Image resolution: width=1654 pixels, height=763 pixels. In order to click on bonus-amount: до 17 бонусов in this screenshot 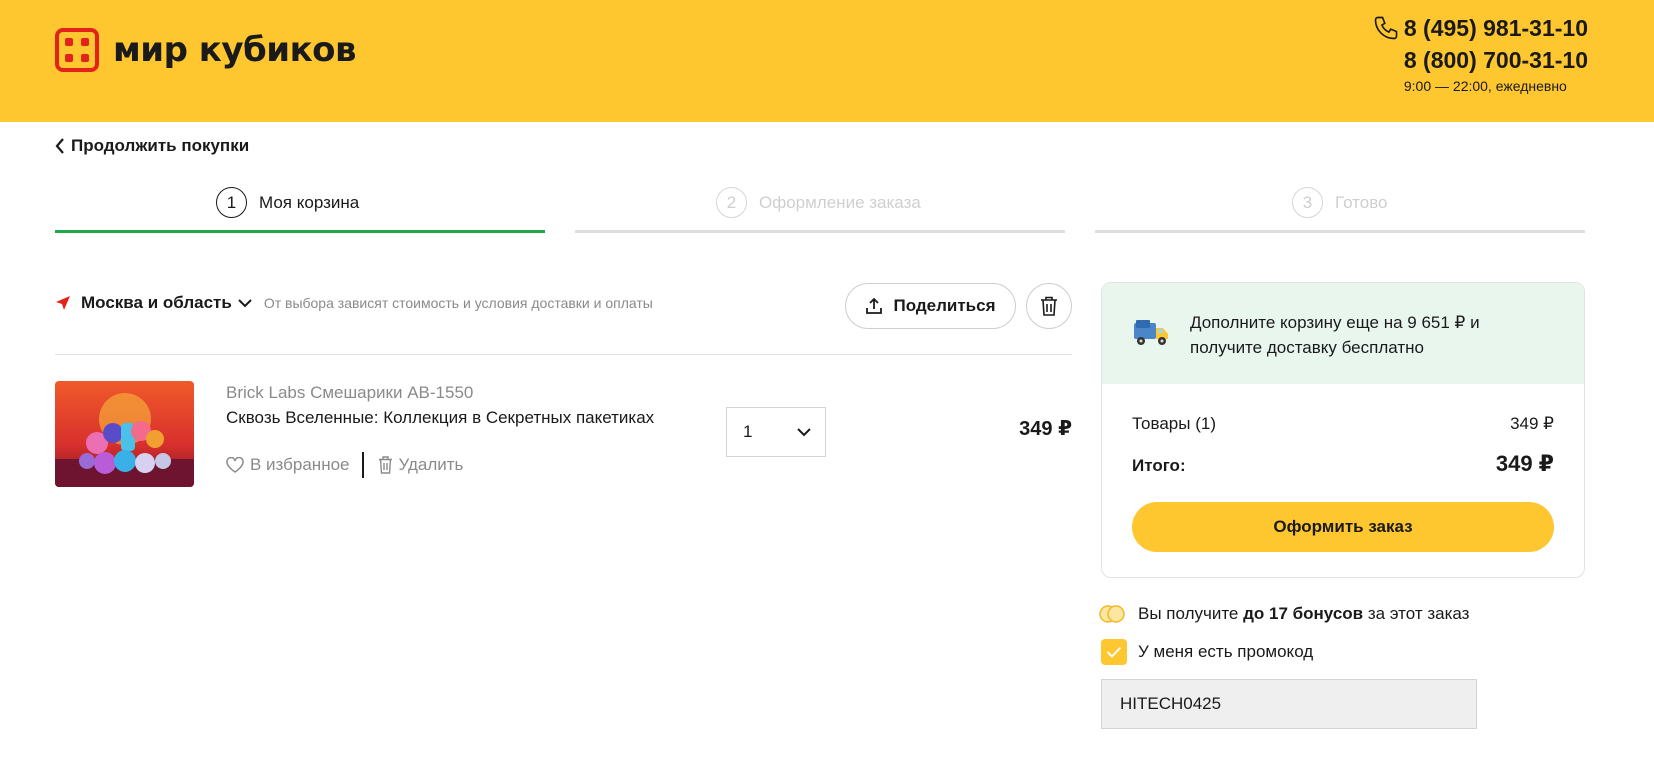, I will do `click(1303, 613)`.